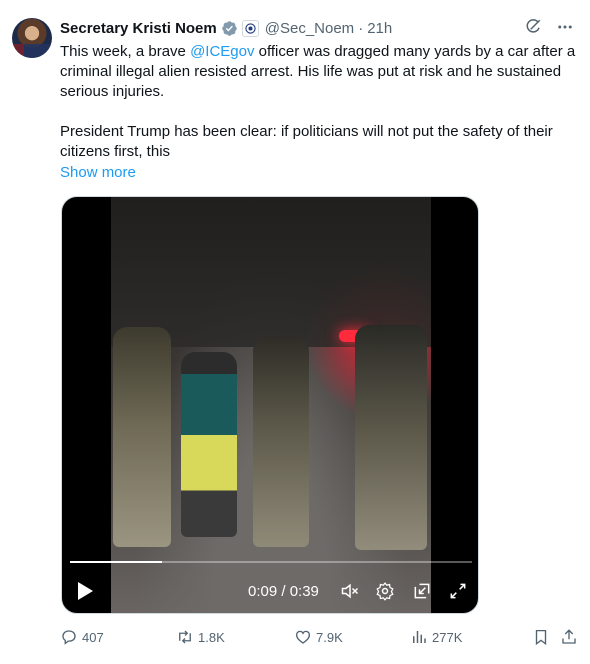 The image size is (590, 664). I want to click on grok-icon, so click(533, 27).